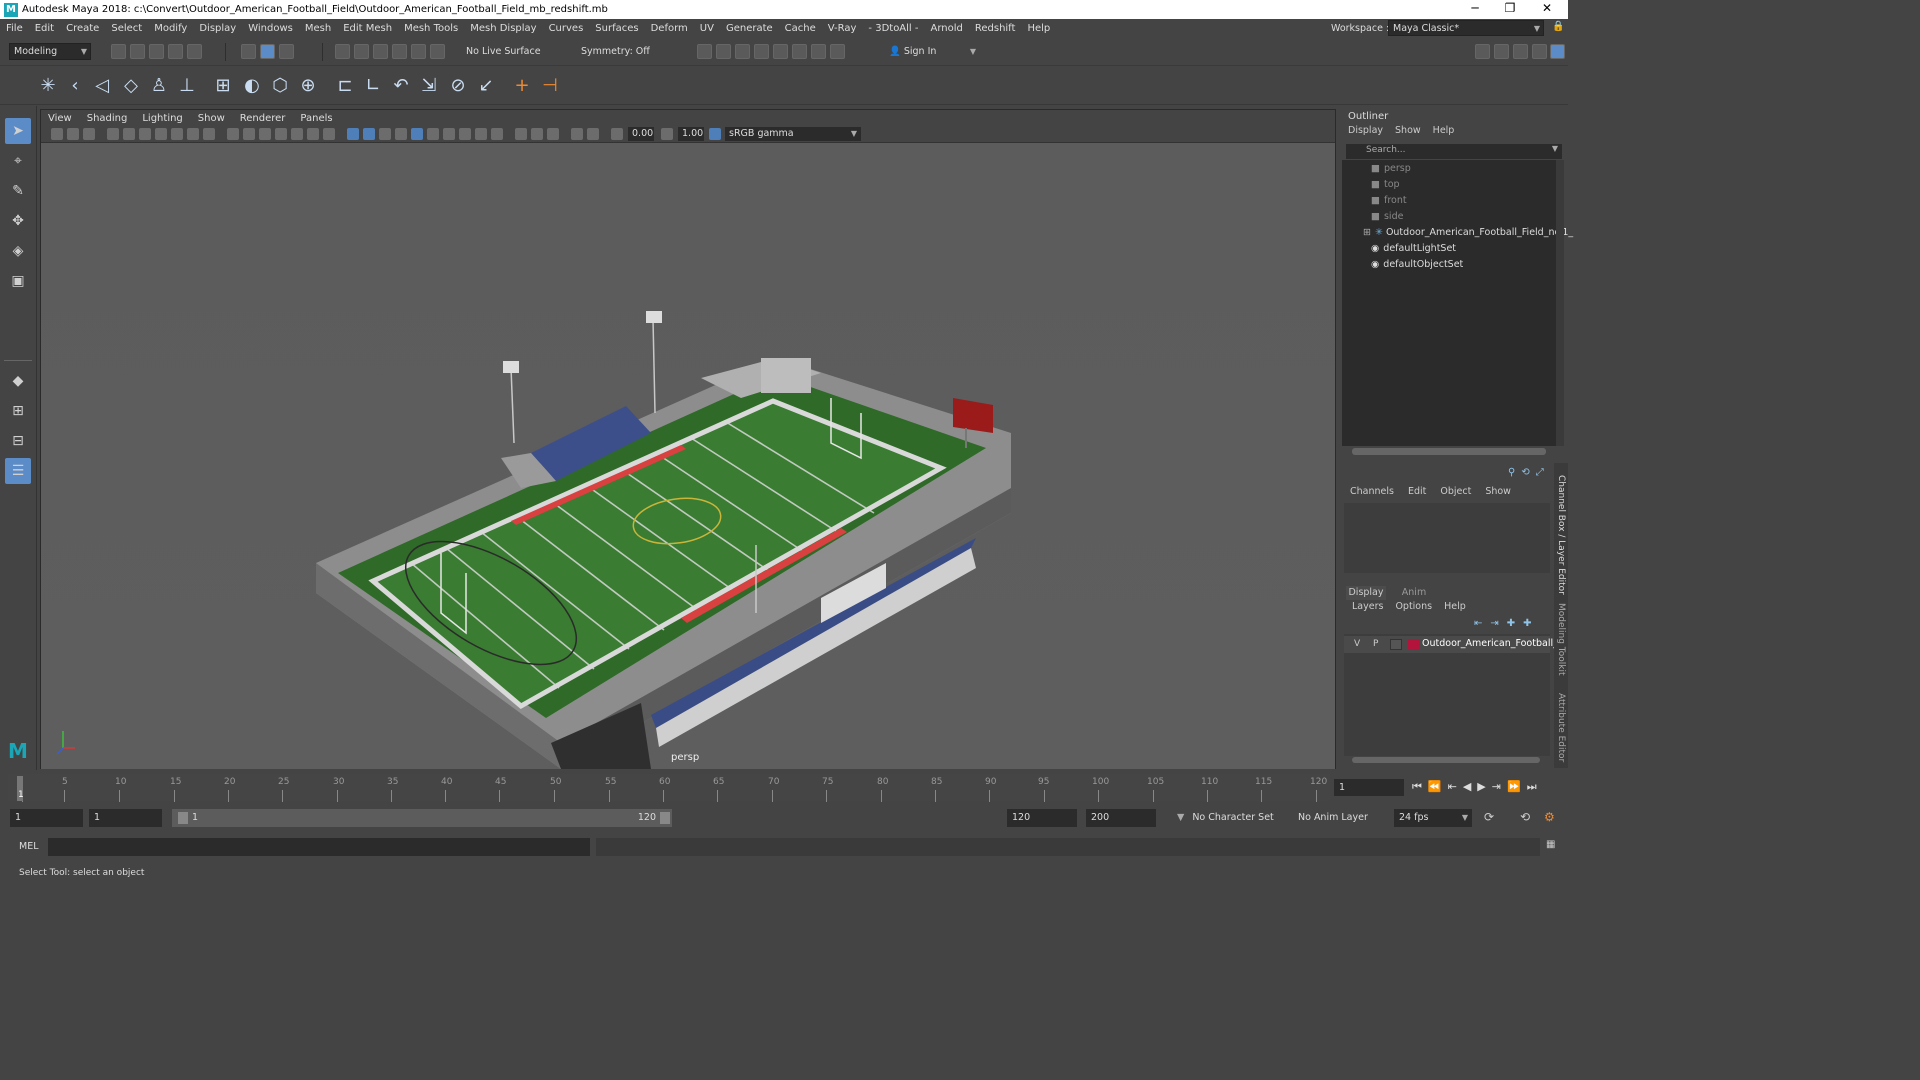 The height and width of the screenshot is (1080, 1920). I want to click on xray-joints-icon, so click(465, 134).